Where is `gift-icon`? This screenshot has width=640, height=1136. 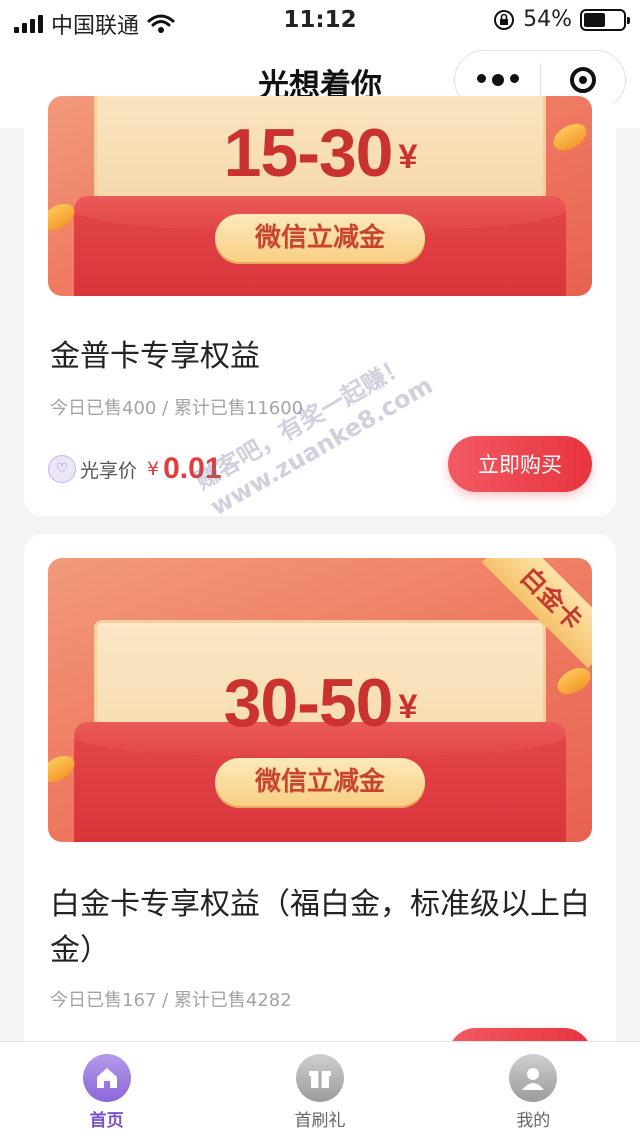 gift-icon is located at coordinates (319, 1078).